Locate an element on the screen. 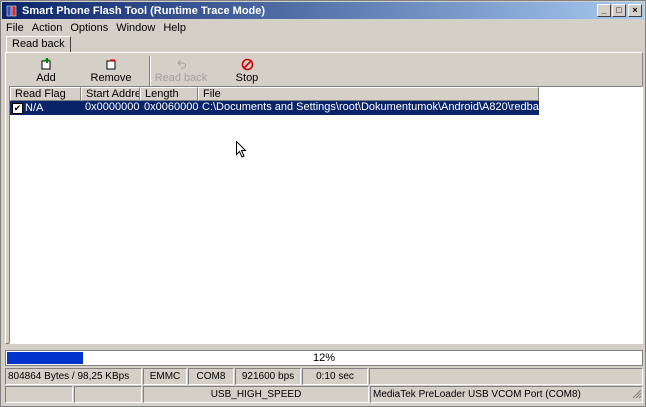 The height and width of the screenshot is (407, 646). stop-button: Stop is located at coordinates (247, 71).